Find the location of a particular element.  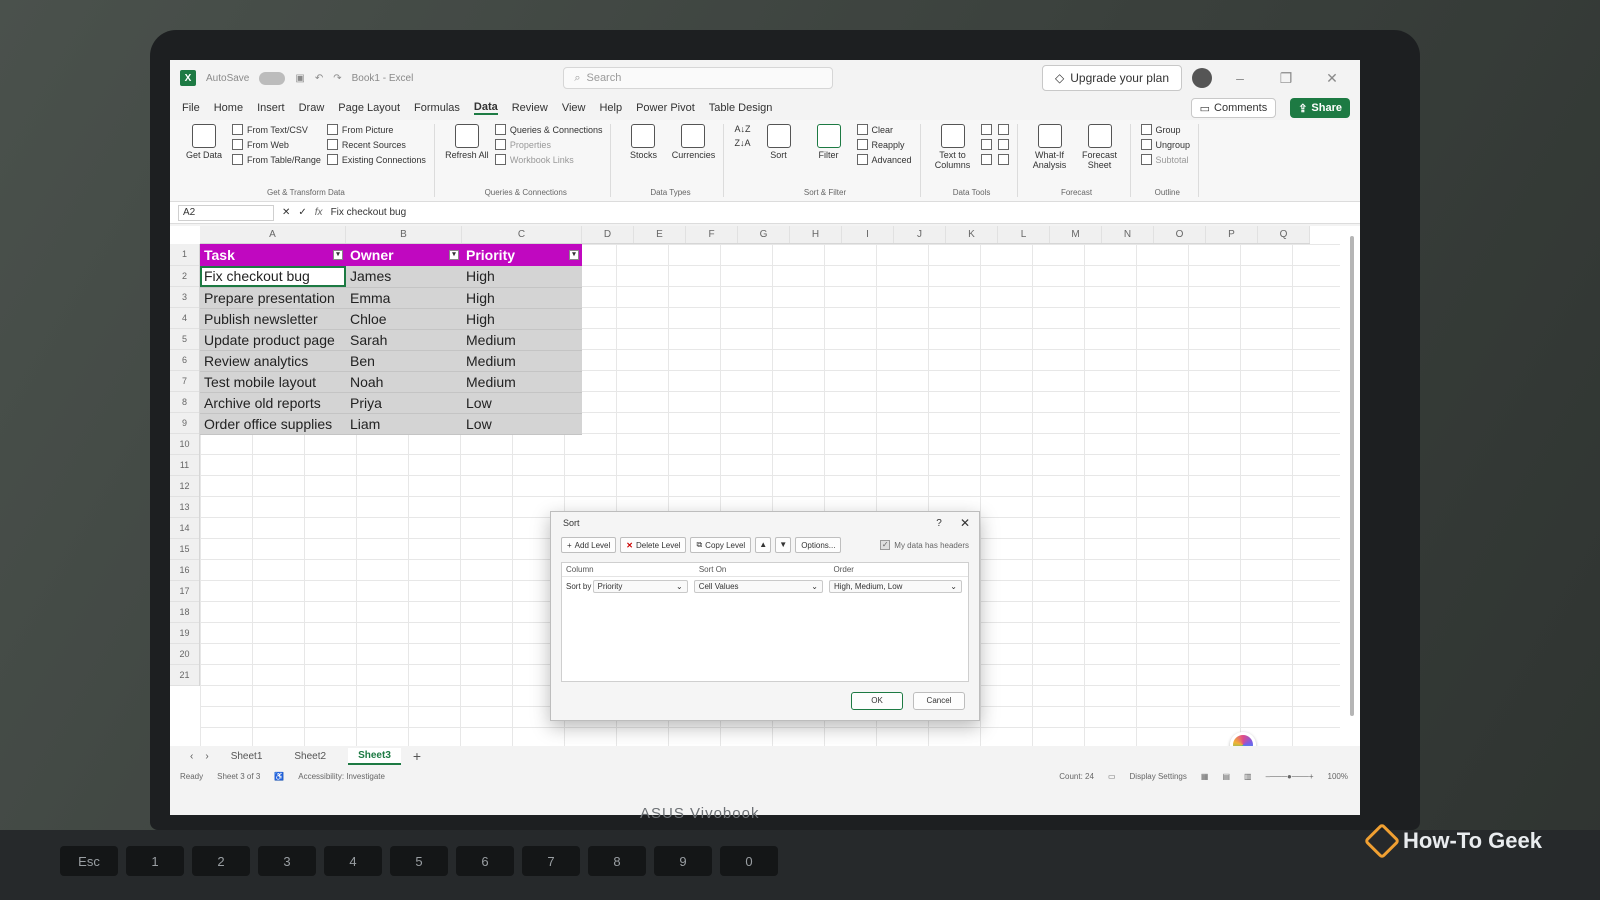

next-sheet-icon: › is located at coordinates (206, 756).